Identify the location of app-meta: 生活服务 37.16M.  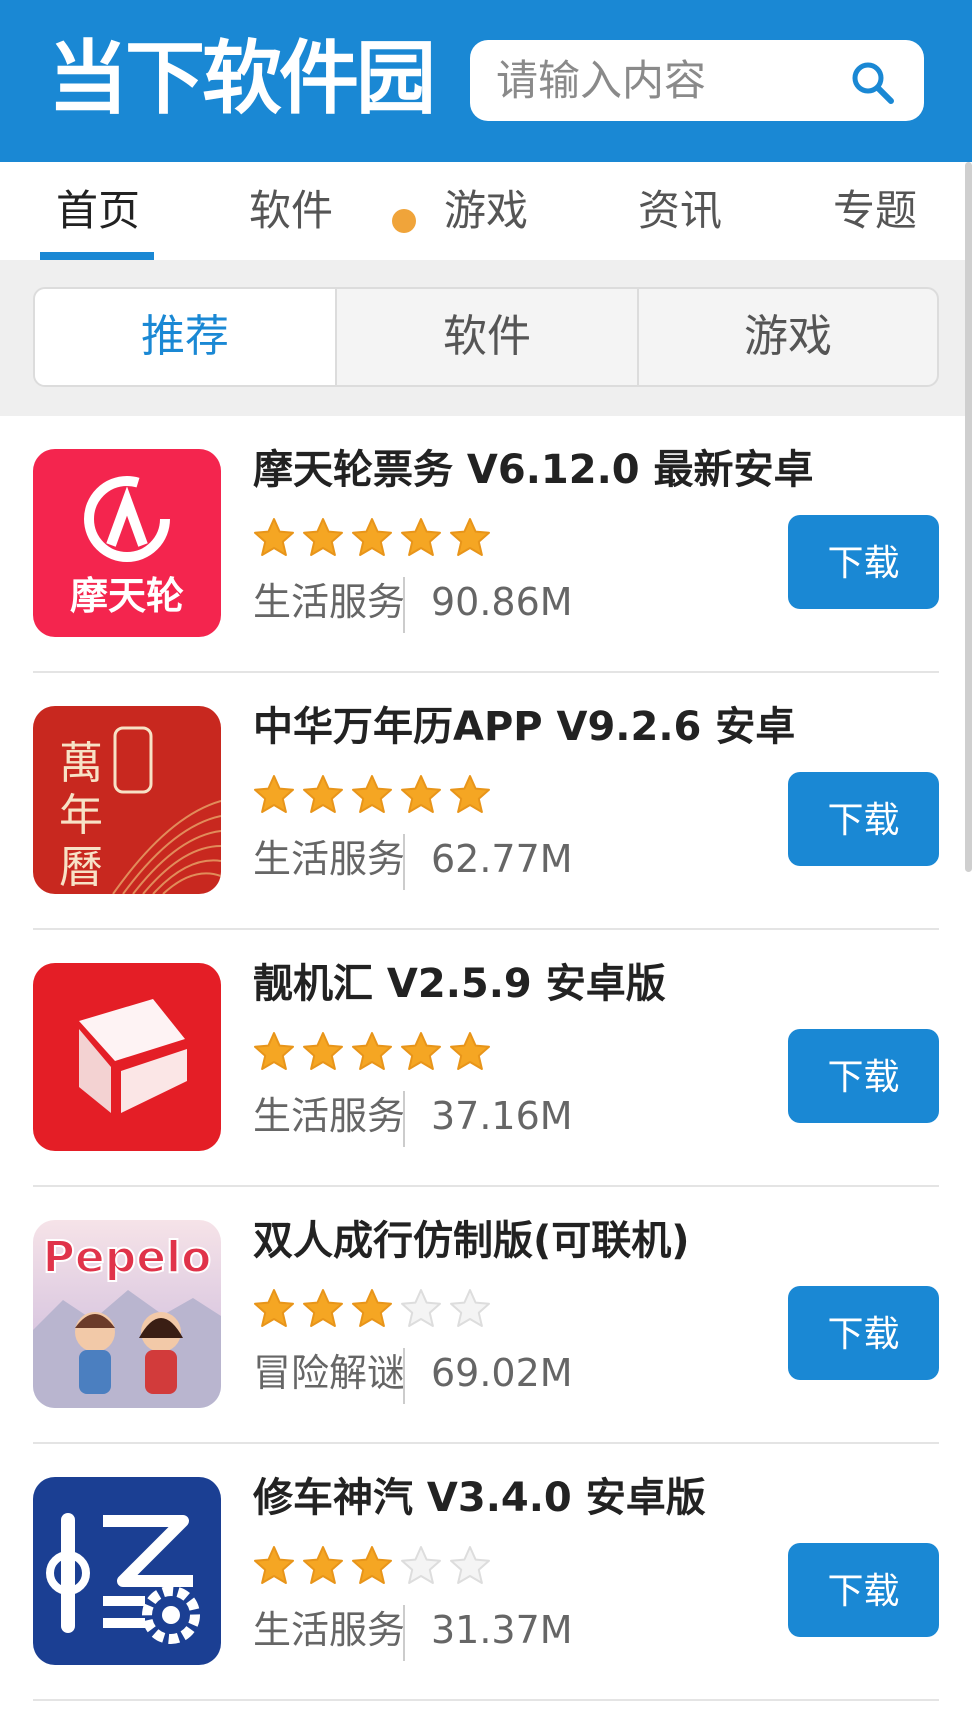
(413, 1116).